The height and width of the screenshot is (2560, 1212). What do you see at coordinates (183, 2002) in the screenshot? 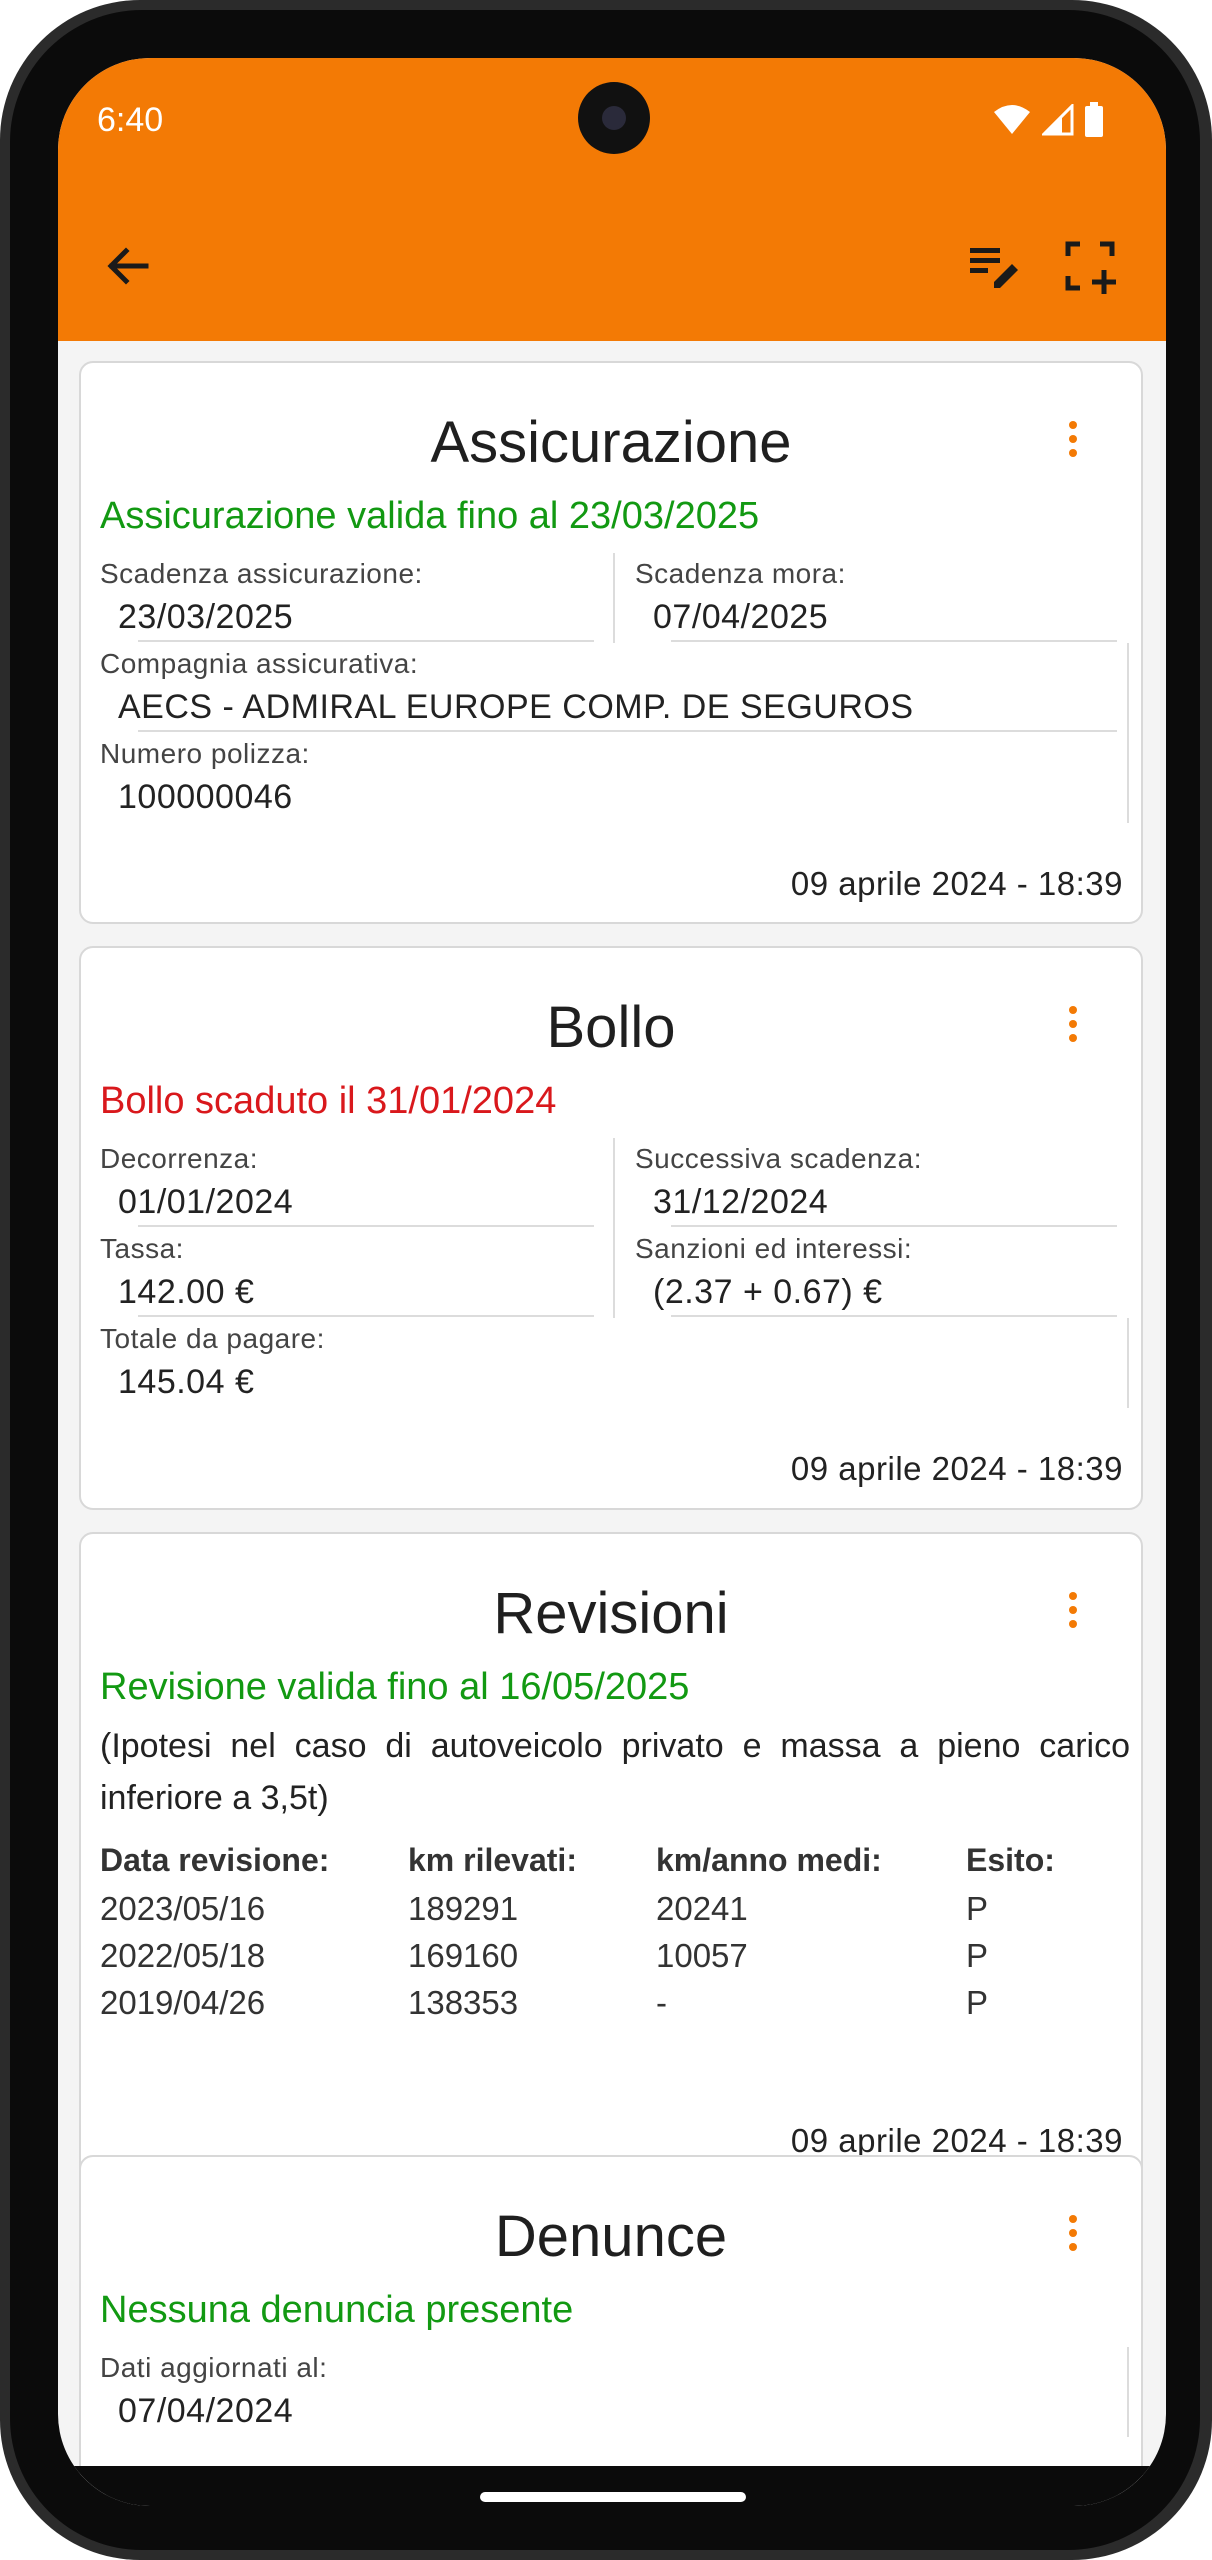
I see `cell-date: 2019/04/26` at bounding box center [183, 2002].